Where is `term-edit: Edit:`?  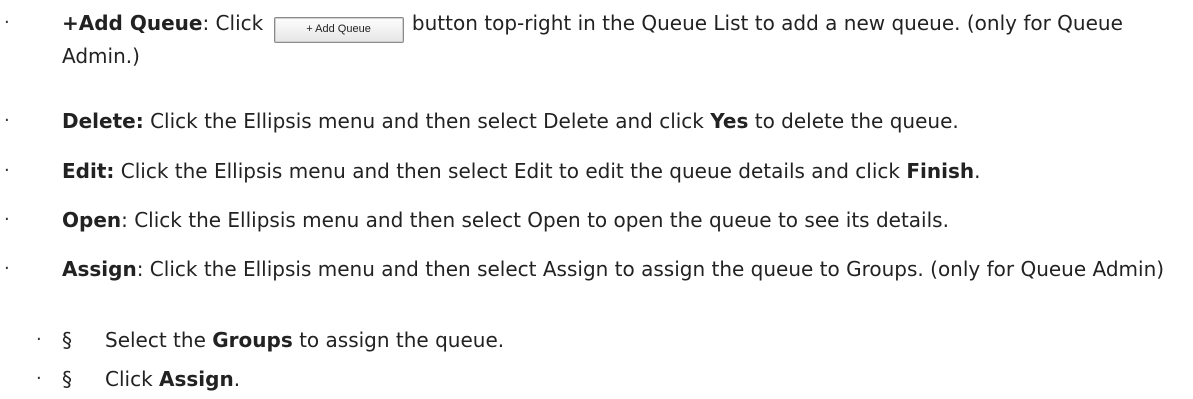
term-edit: Edit: is located at coordinates (88, 171).